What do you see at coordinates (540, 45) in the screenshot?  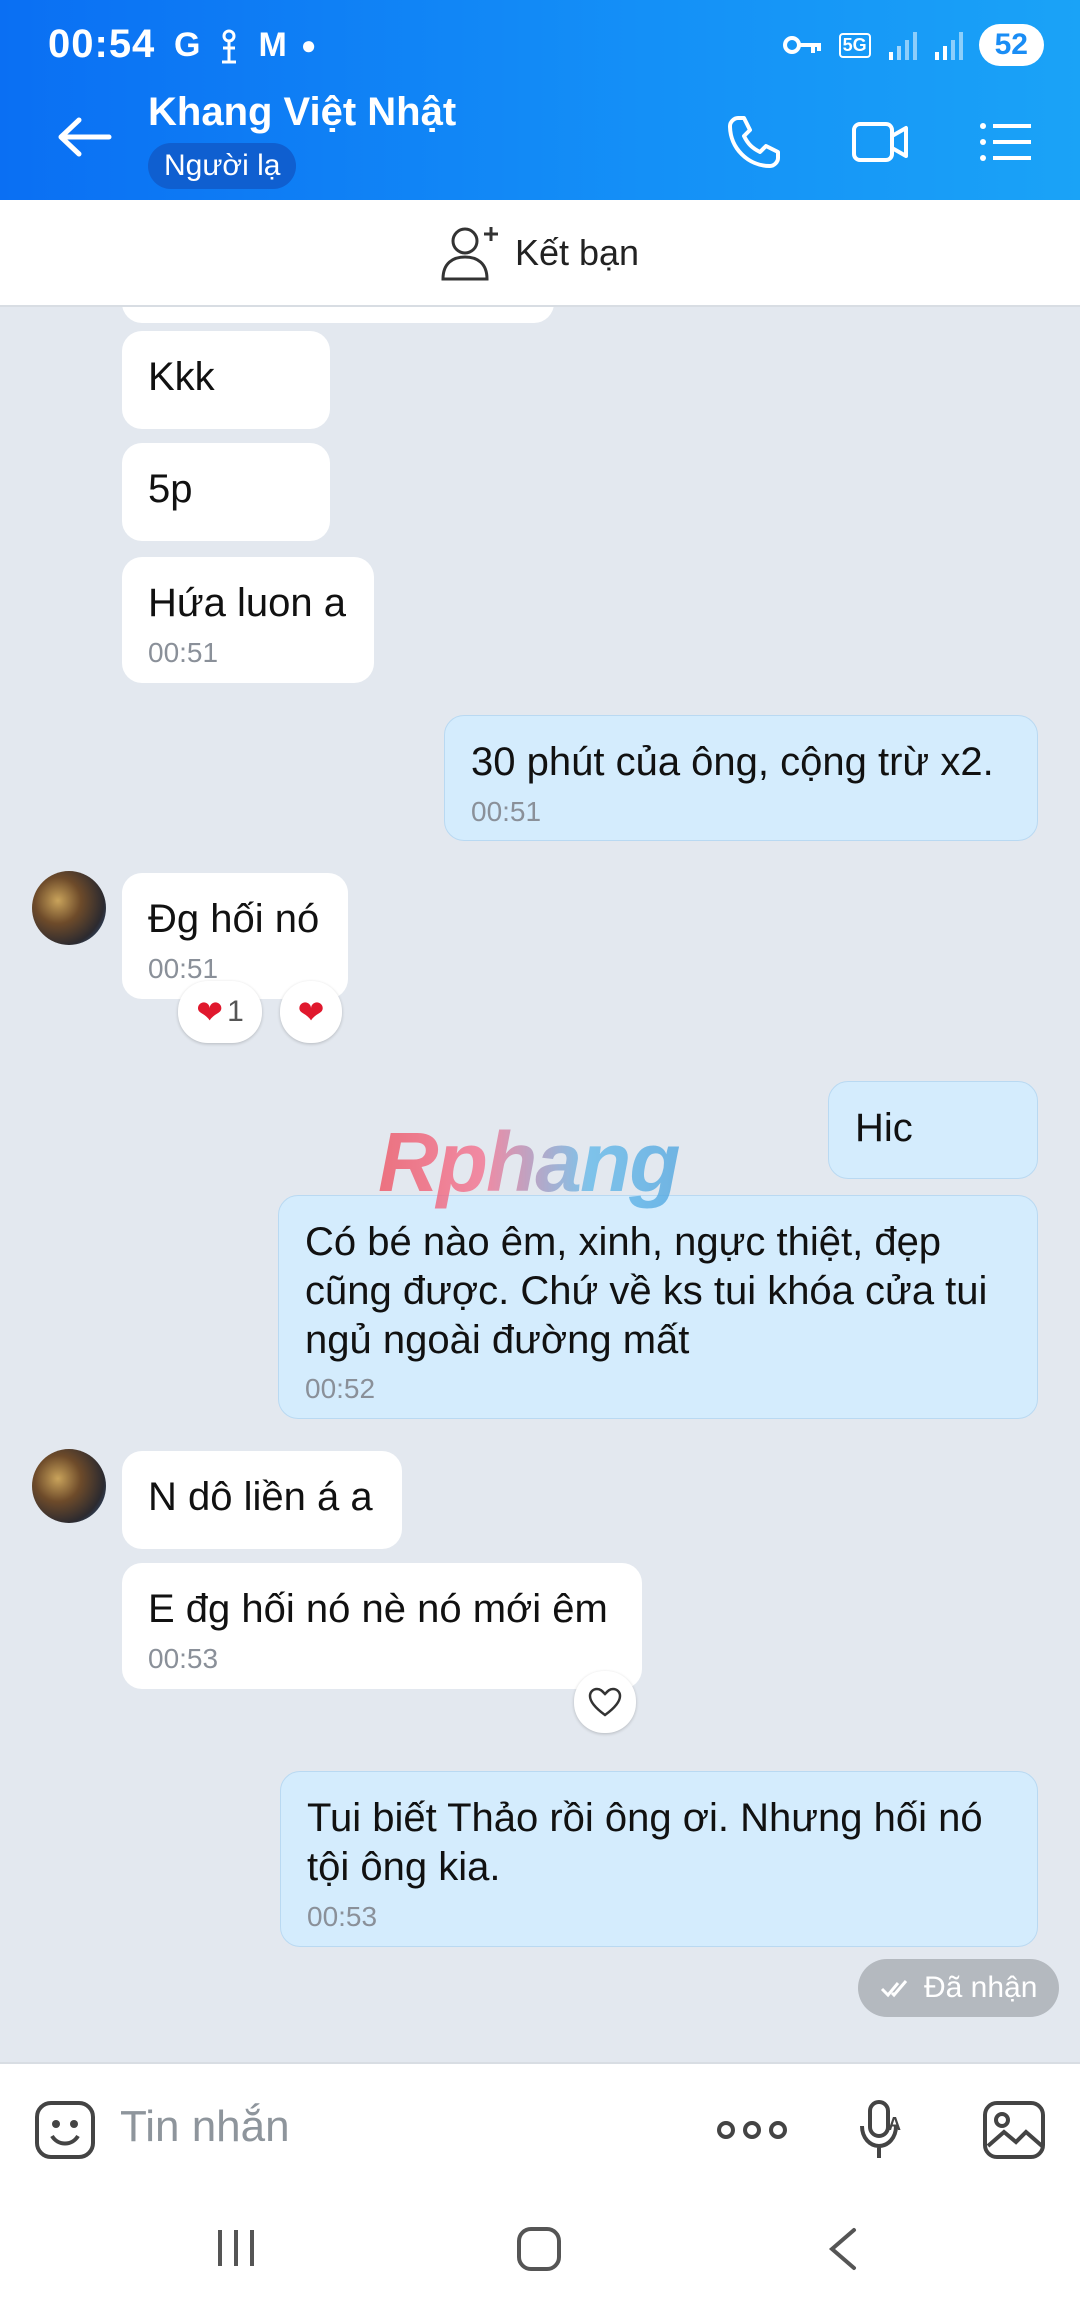 I see `status-bar: 00:54 G M ● 5G 52` at bounding box center [540, 45].